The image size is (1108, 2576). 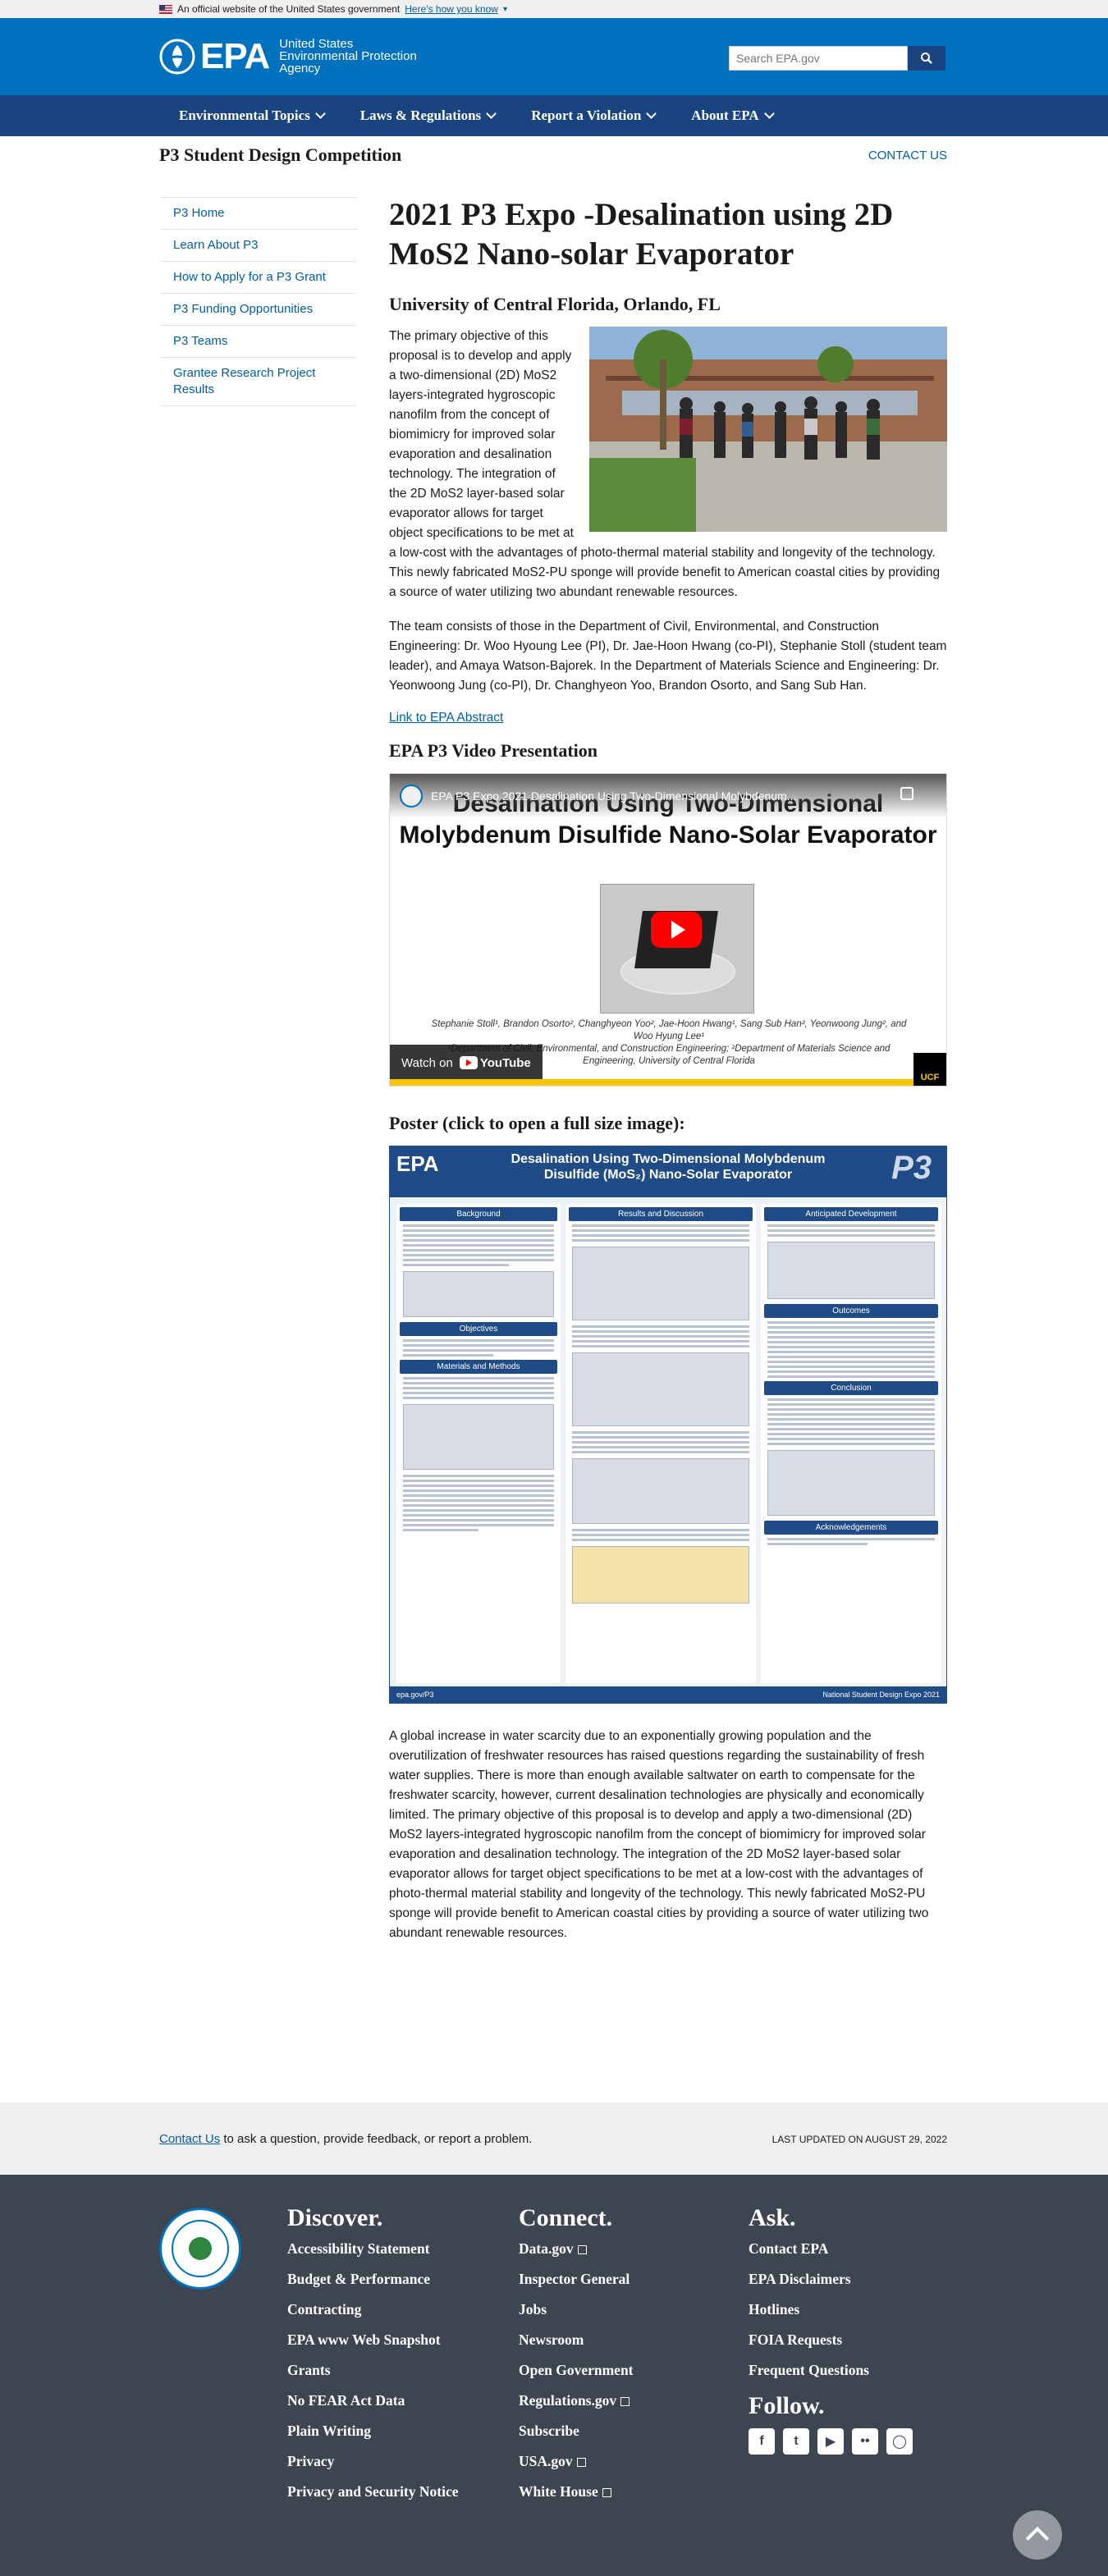 What do you see at coordinates (576, 2370) in the screenshot?
I see `footer-link: Open Government` at bounding box center [576, 2370].